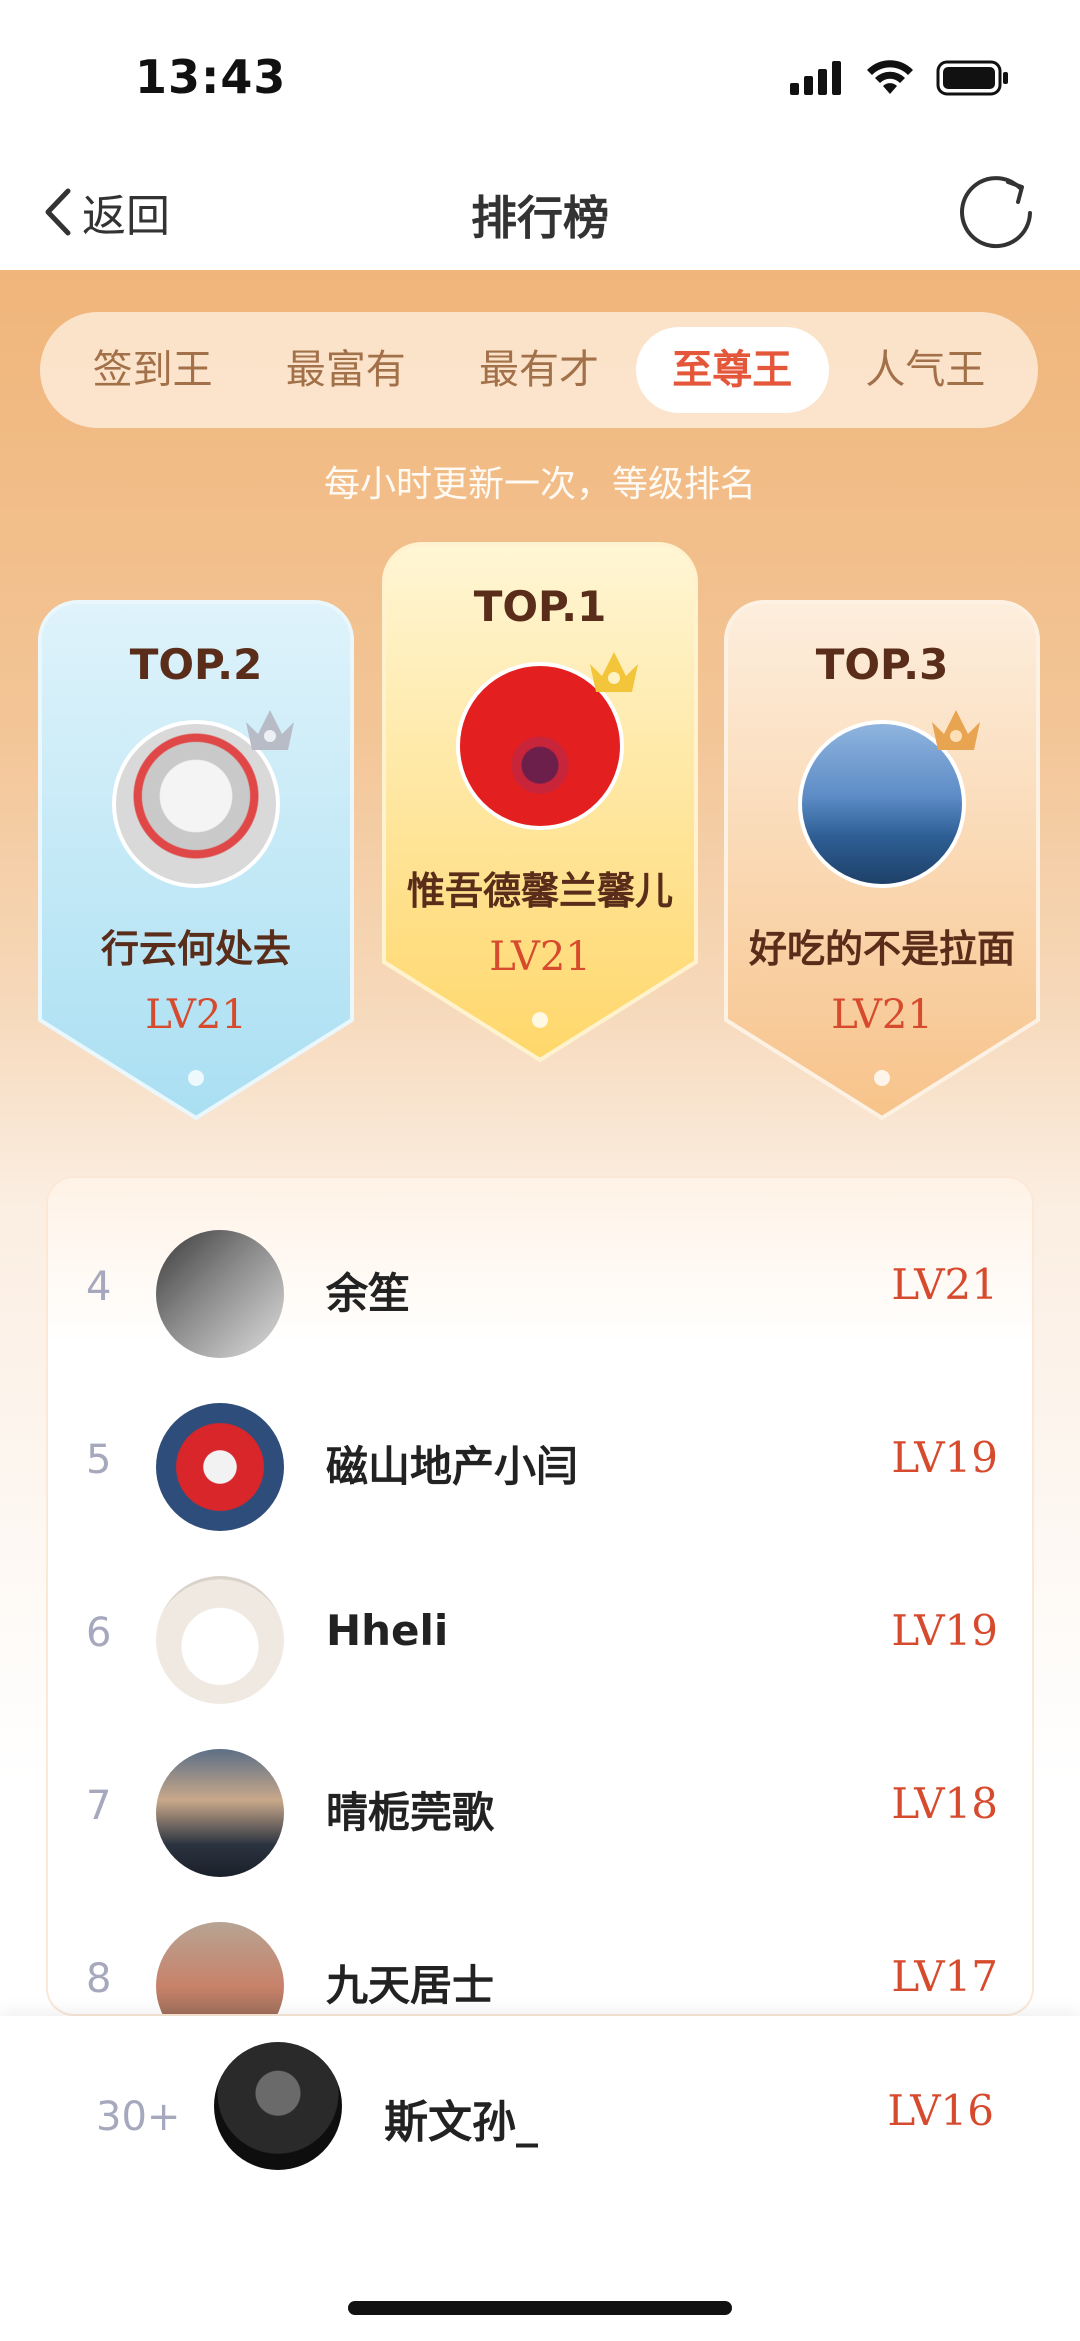  I want to click on my-user-name: 斯文孙_, so click(461, 2122).